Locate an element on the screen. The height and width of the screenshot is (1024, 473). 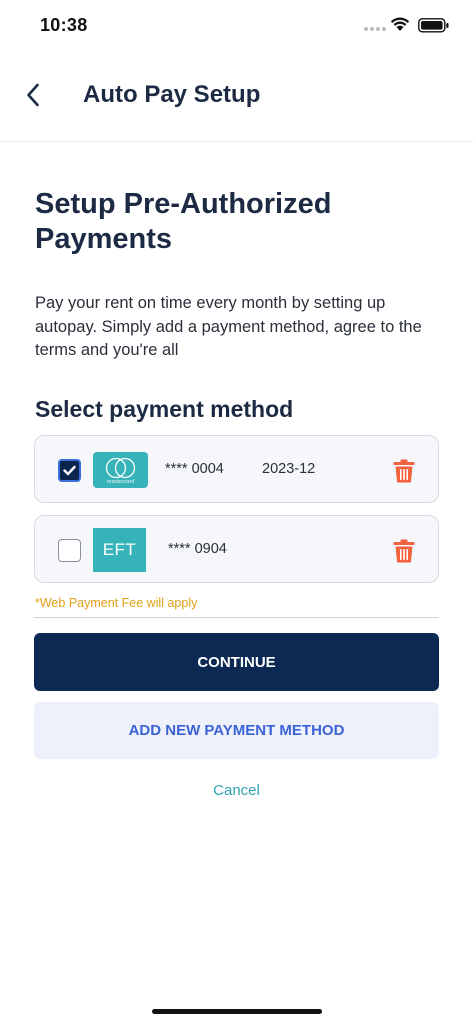
status-bar: 10:38 is located at coordinates (236, 26).